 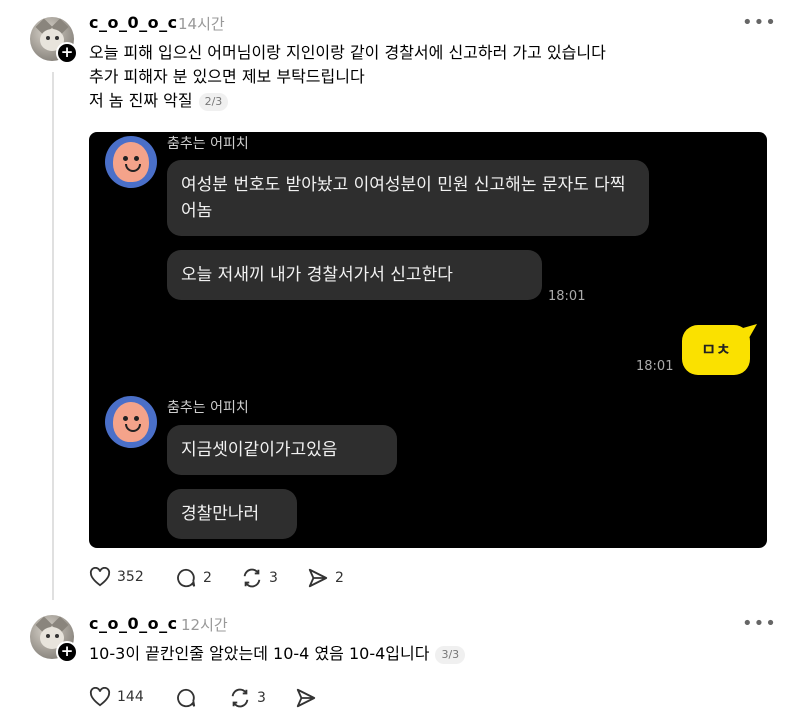 I want to click on comment-button: 2, so click(x=193, y=578).